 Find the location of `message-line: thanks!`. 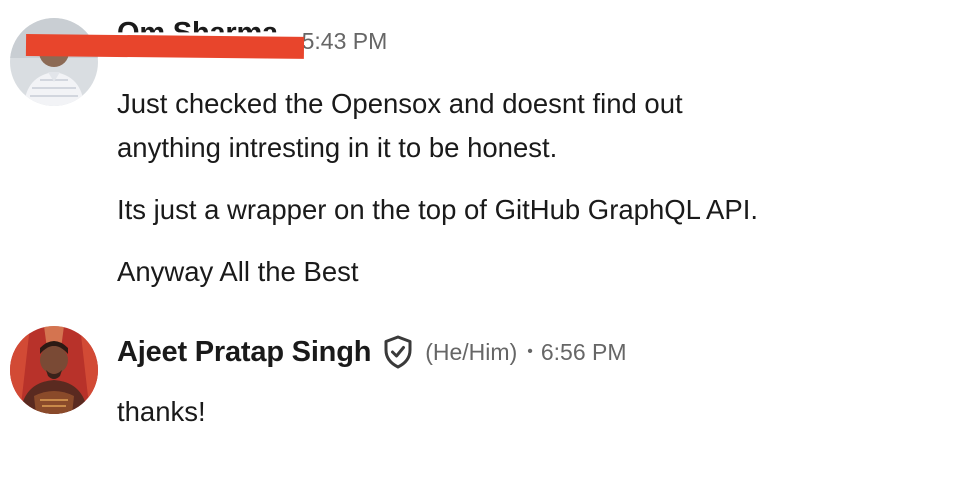

message-line: thanks! is located at coordinates (161, 411).